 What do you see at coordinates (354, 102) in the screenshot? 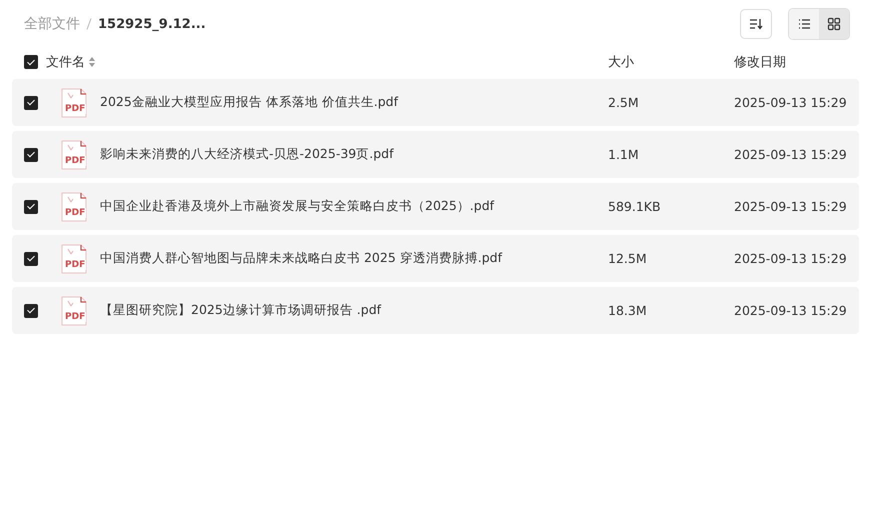
I see `file-name: 2025金融业大模型应用报告 体系落地 价值共生.pdf` at bounding box center [354, 102].